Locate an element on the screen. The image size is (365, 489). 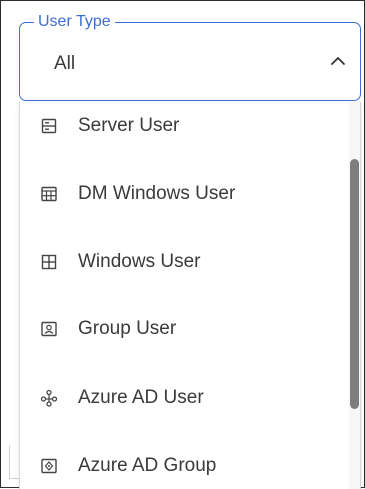
option-label: Windows User is located at coordinates (139, 261).